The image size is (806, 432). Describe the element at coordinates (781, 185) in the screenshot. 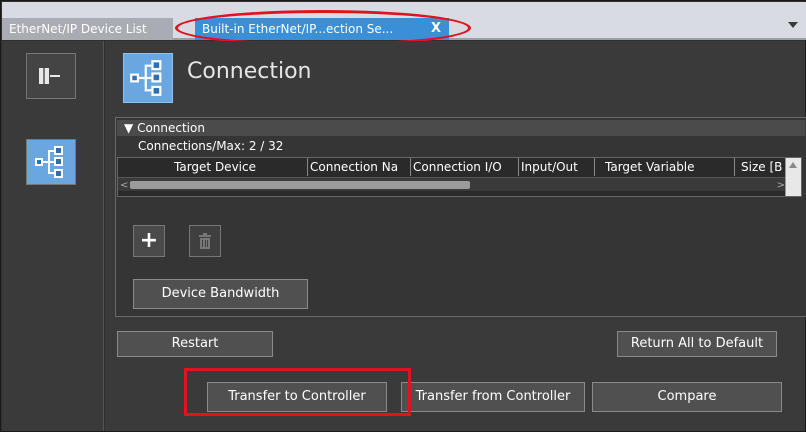

I see `scroll-right-icon: >` at that location.